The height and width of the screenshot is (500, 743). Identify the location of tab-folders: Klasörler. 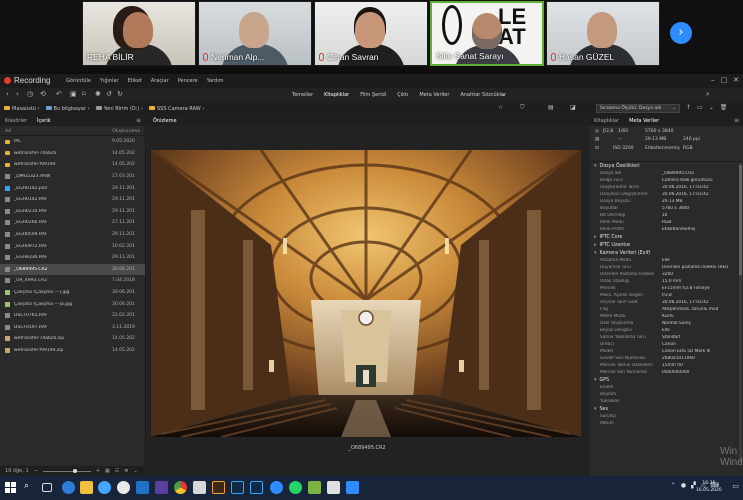
(16, 121).